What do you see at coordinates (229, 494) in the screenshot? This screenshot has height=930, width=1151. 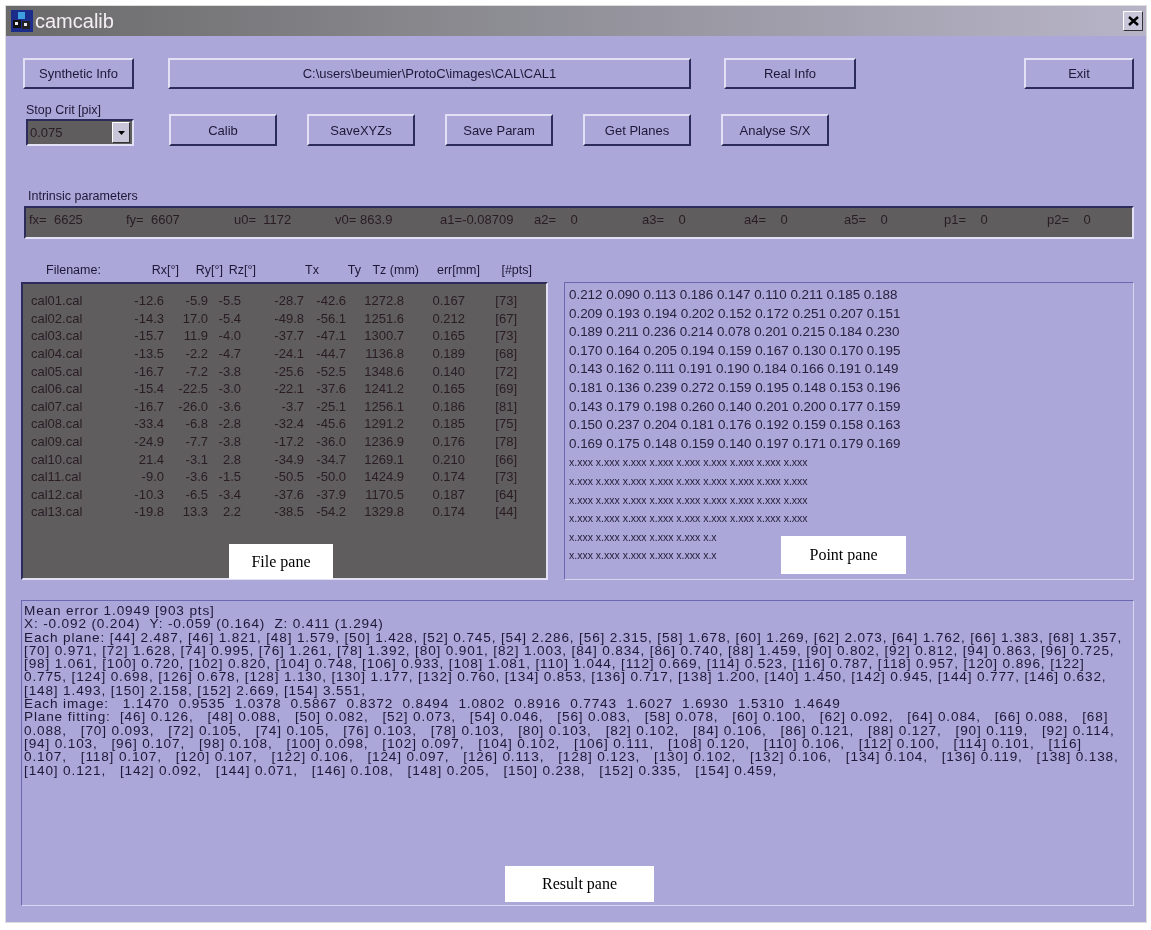 I see `table-cell-text: -3.4` at bounding box center [229, 494].